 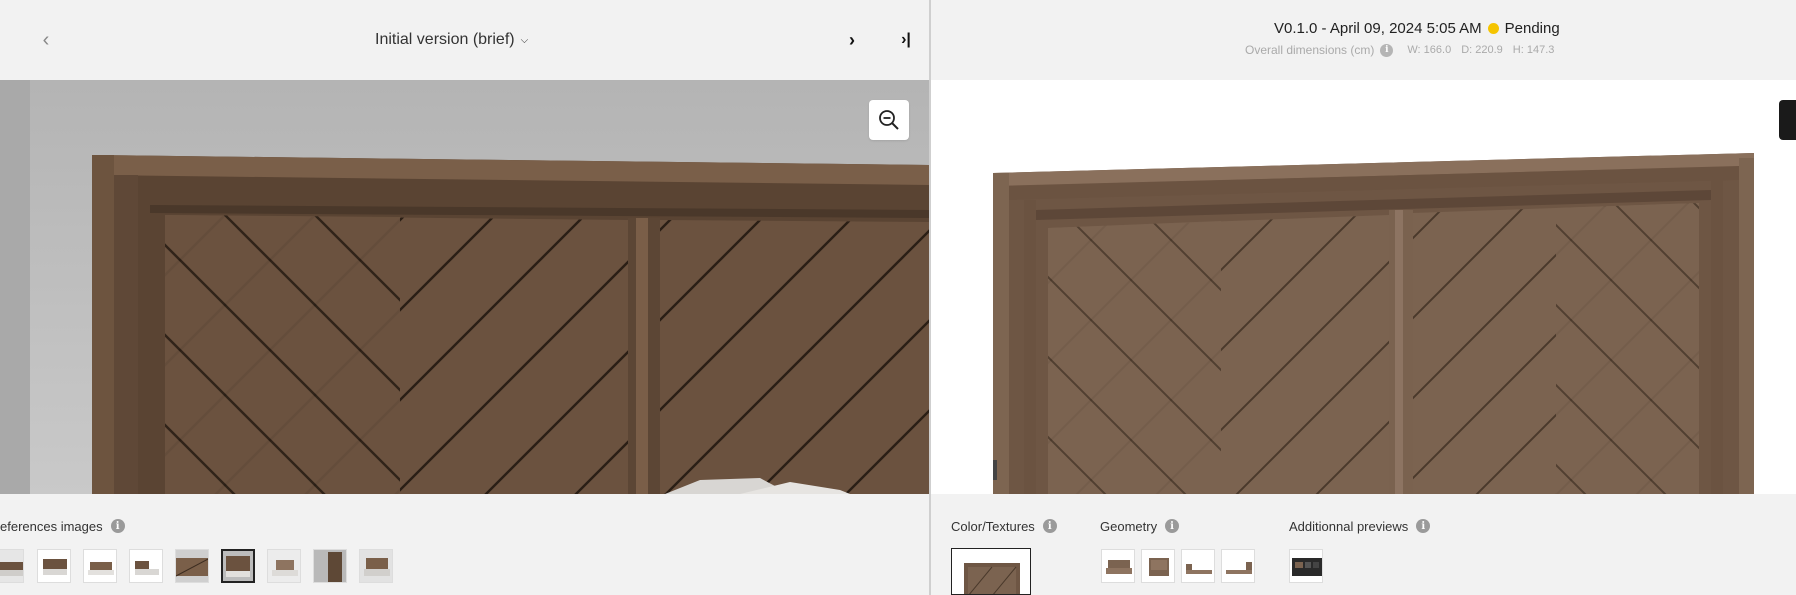 What do you see at coordinates (1787, 120) in the screenshot?
I see `side-panel-toggle` at bounding box center [1787, 120].